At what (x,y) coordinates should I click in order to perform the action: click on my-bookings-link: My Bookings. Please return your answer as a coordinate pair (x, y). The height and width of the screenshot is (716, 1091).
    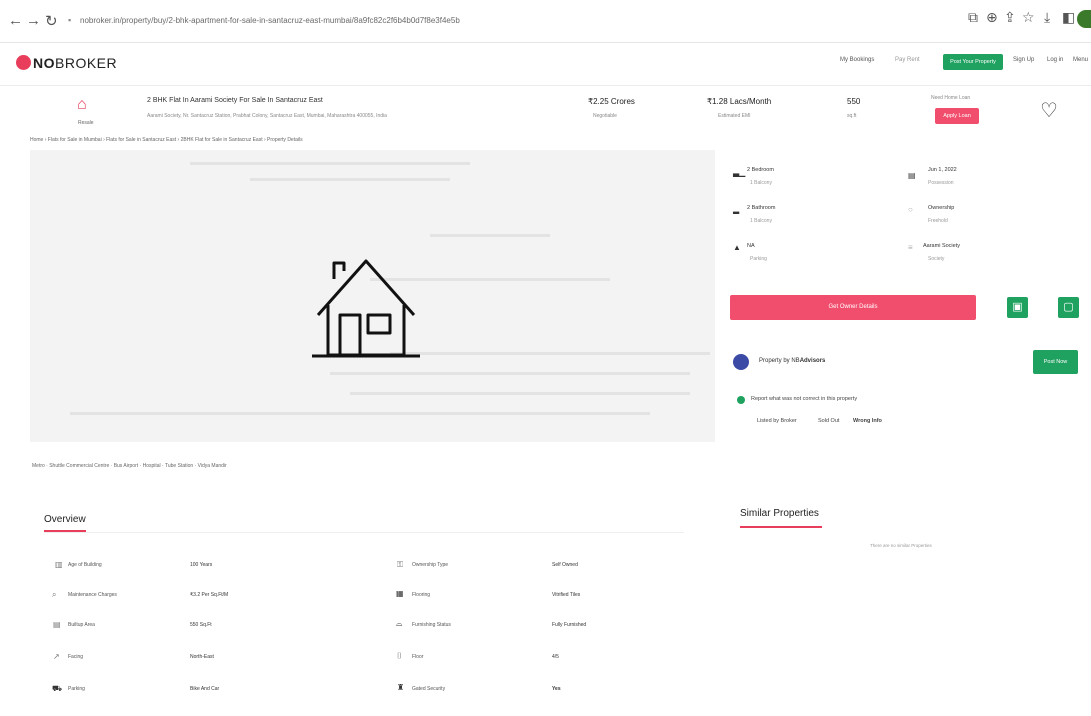
    Looking at the image, I should click on (857, 60).